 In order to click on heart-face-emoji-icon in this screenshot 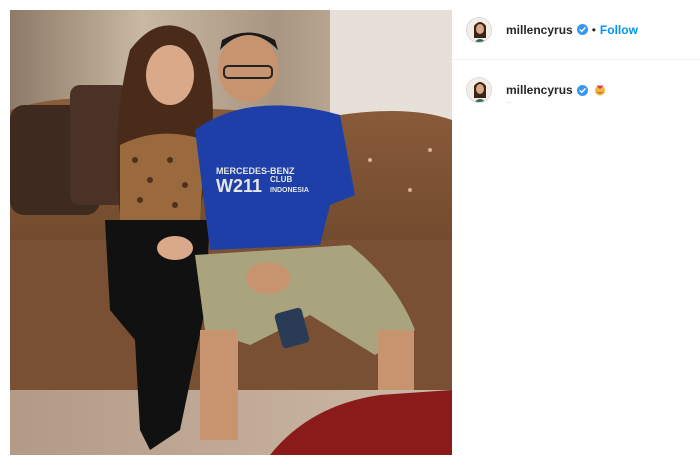, I will do `click(600, 90)`.